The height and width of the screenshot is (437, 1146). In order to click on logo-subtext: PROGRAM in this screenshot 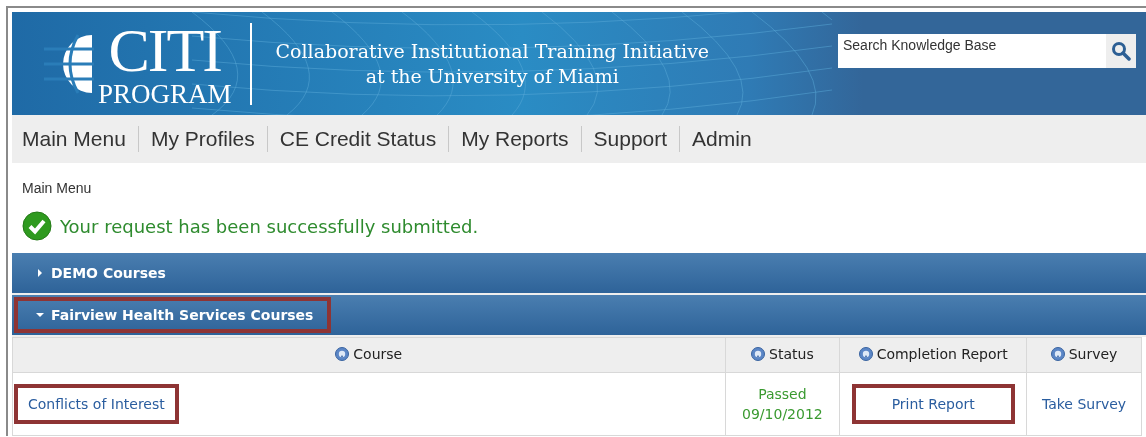, I will do `click(165, 94)`.